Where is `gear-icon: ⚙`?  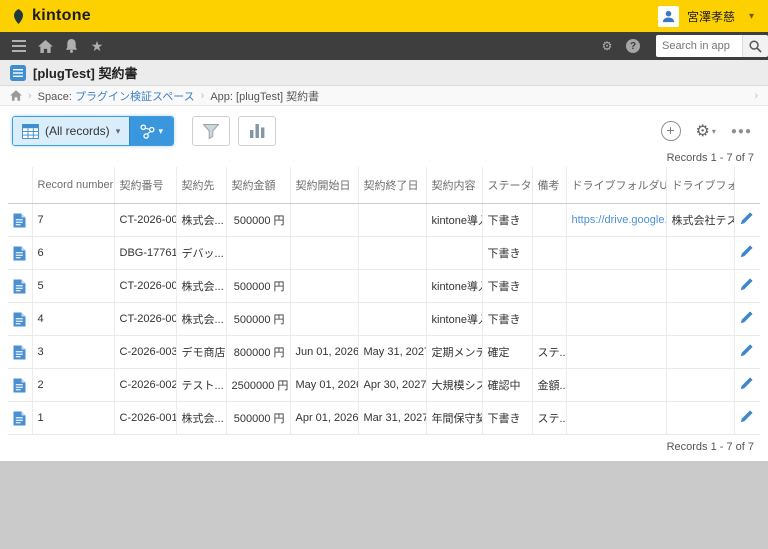 gear-icon: ⚙ is located at coordinates (702, 131).